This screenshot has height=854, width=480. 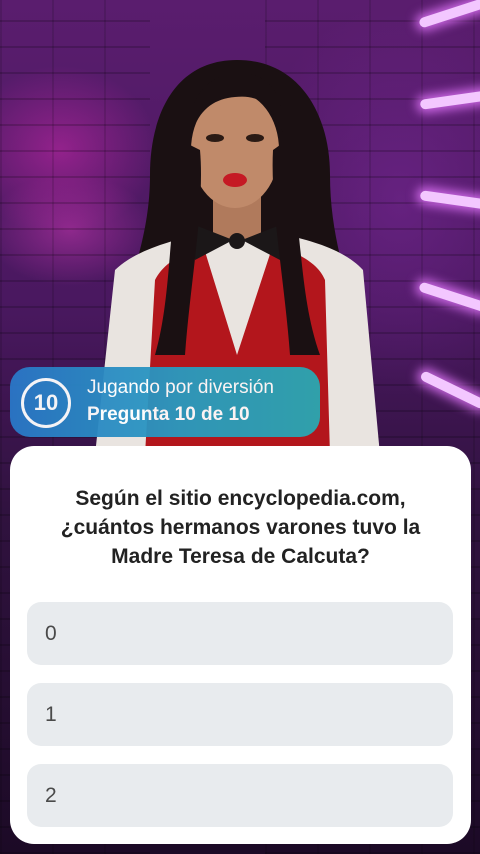 I want to click on question-progress-label: Pregunta 10 de 10, so click(x=168, y=414).